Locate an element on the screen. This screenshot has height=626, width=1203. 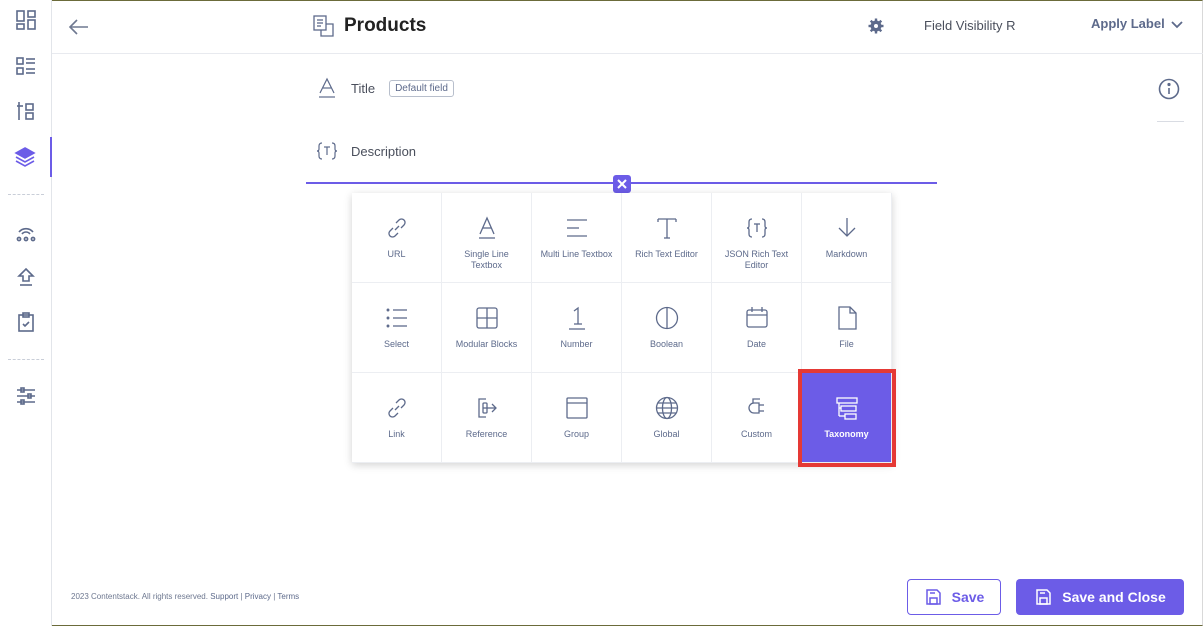
text-t-icon is located at coordinates (666, 228).